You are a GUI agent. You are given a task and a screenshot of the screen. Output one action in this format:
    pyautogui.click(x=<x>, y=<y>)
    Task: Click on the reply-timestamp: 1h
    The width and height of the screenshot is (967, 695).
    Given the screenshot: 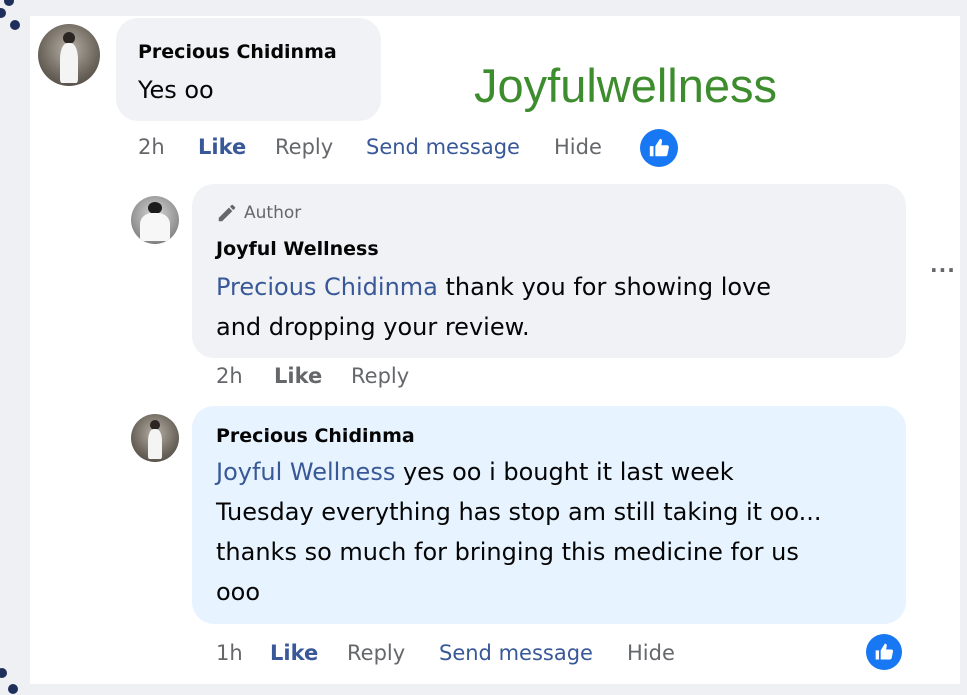 What is the action you would take?
    pyautogui.click(x=229, y=653)
    